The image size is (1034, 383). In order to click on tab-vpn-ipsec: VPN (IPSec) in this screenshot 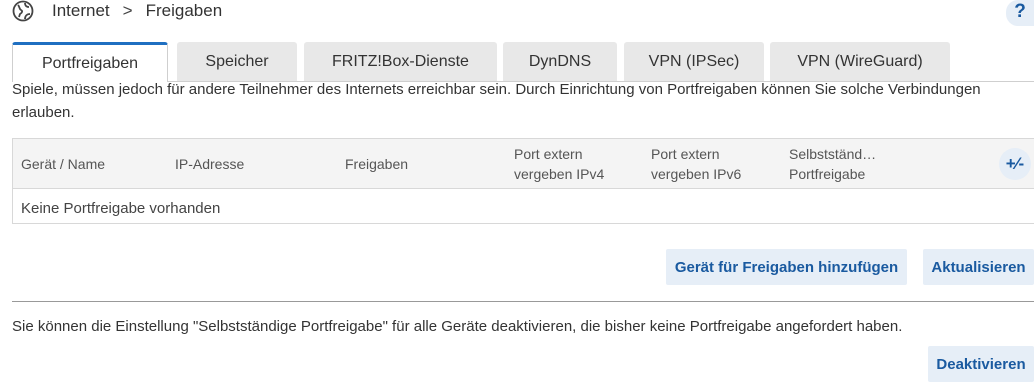, I will do `click(694, 61)`.